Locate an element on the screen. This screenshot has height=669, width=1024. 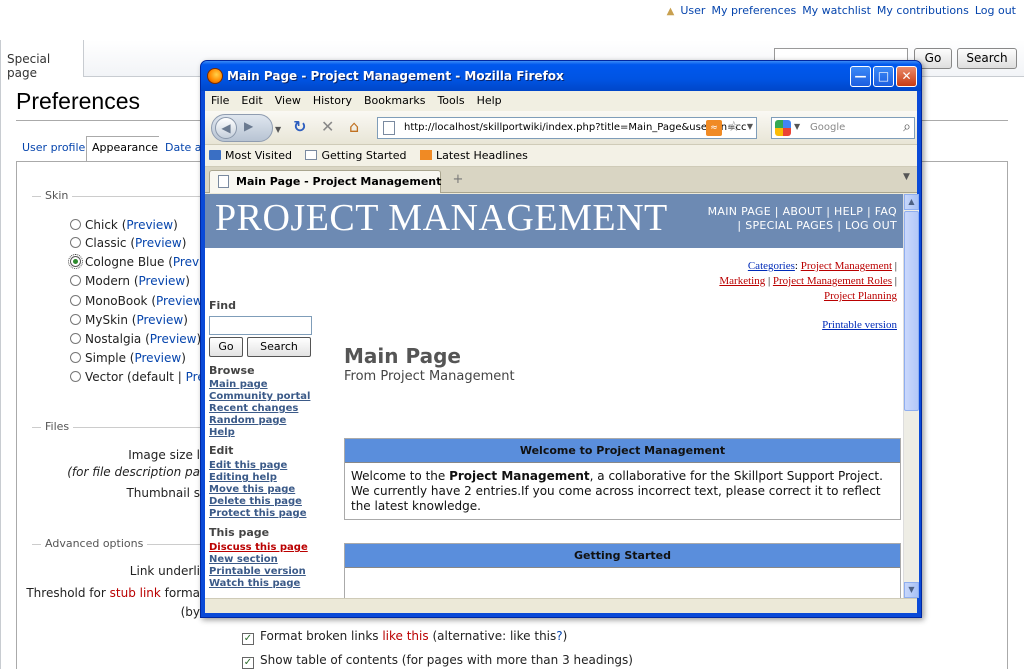
skin-option-cologne-blue: Cologne Blue (Previe is located at coordinates (139, 261).